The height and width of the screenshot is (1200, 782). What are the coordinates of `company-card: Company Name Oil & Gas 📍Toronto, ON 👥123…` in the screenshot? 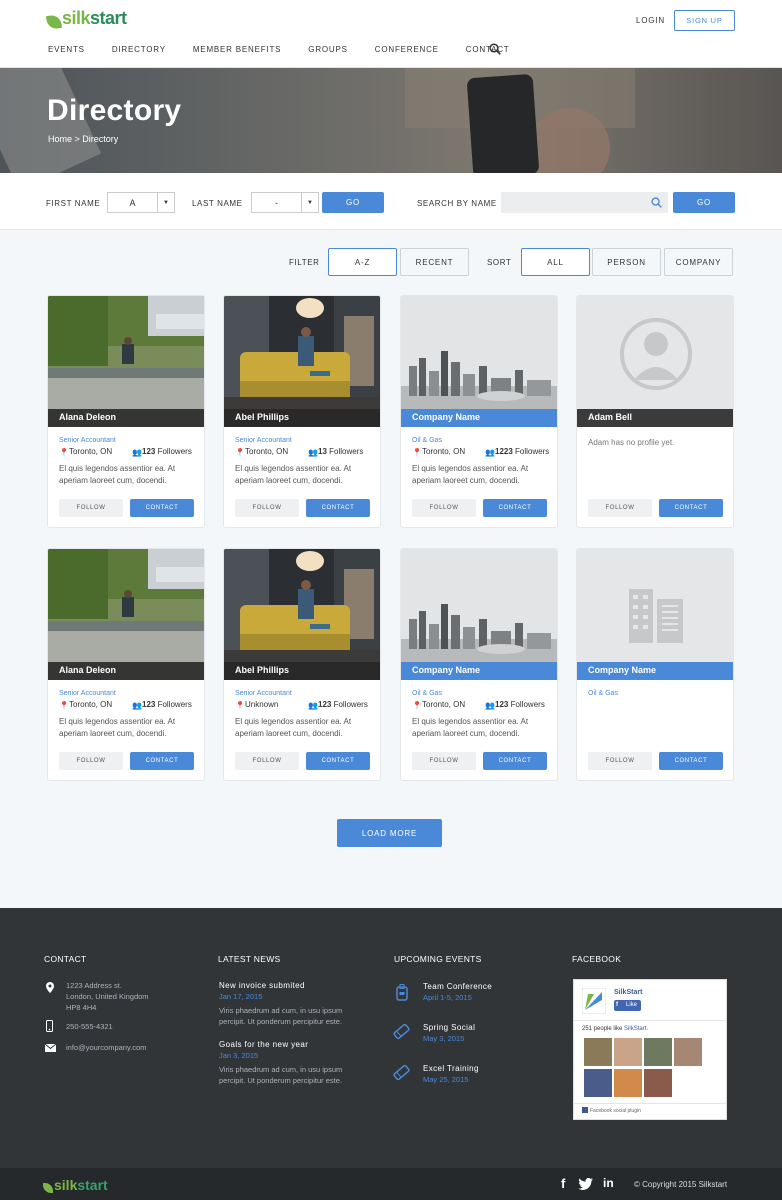 It's located at (479, 664).